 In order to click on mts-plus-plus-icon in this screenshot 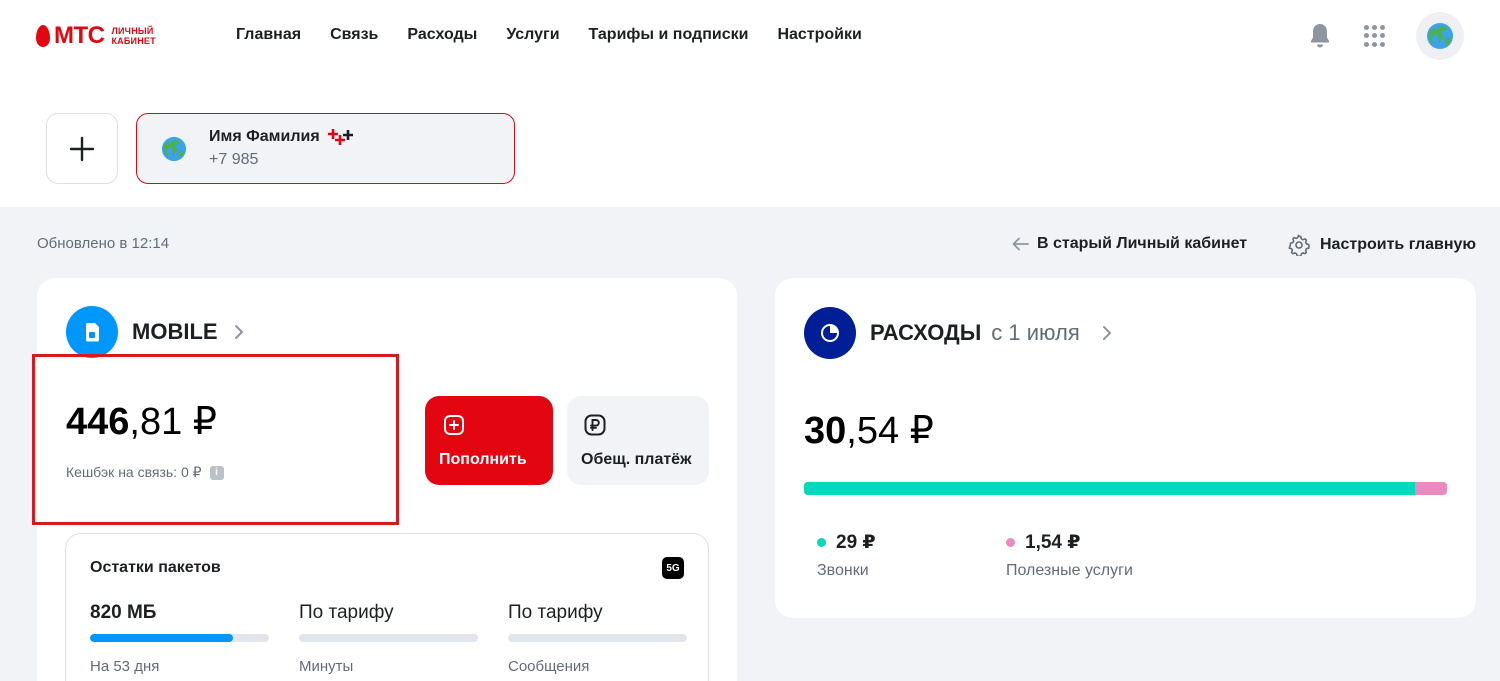, I will do `click(340, 137)`.